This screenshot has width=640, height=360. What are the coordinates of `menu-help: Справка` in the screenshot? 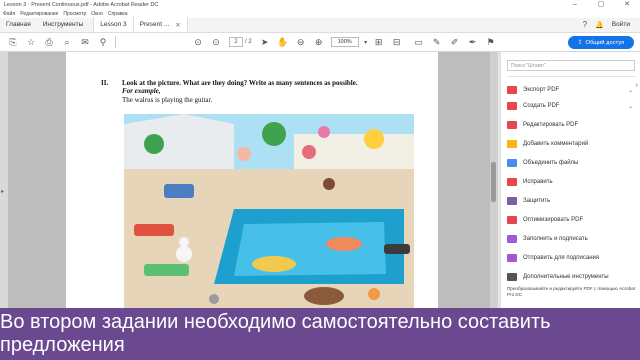 It's located at (118, 14).